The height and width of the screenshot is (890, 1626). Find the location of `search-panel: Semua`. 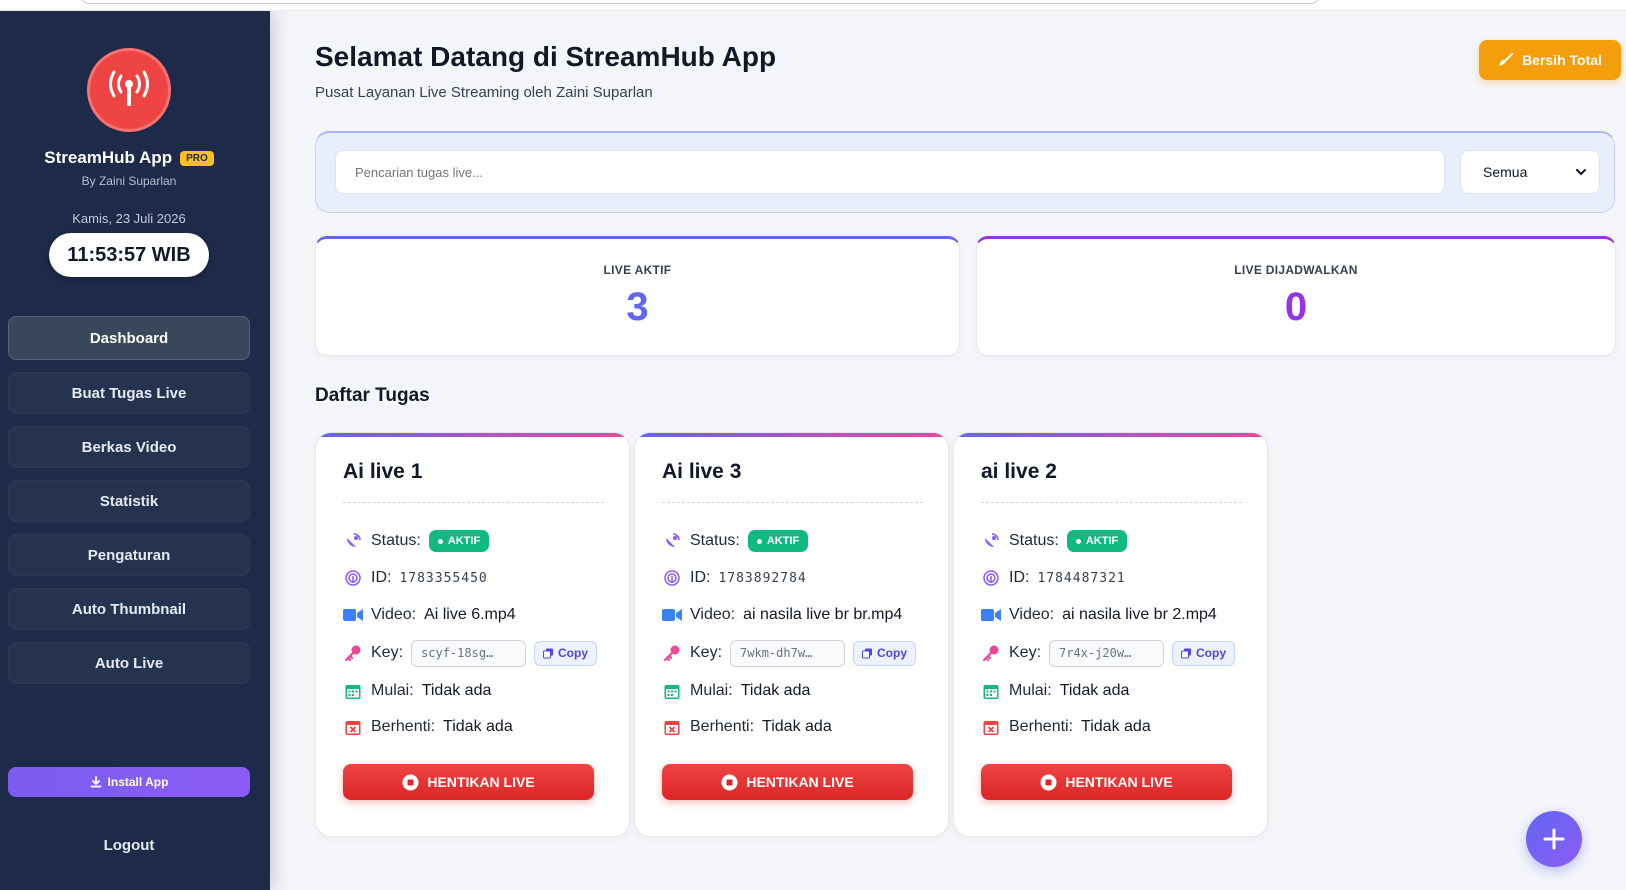

search-panel: Semua is located at coordinates (965, 172).